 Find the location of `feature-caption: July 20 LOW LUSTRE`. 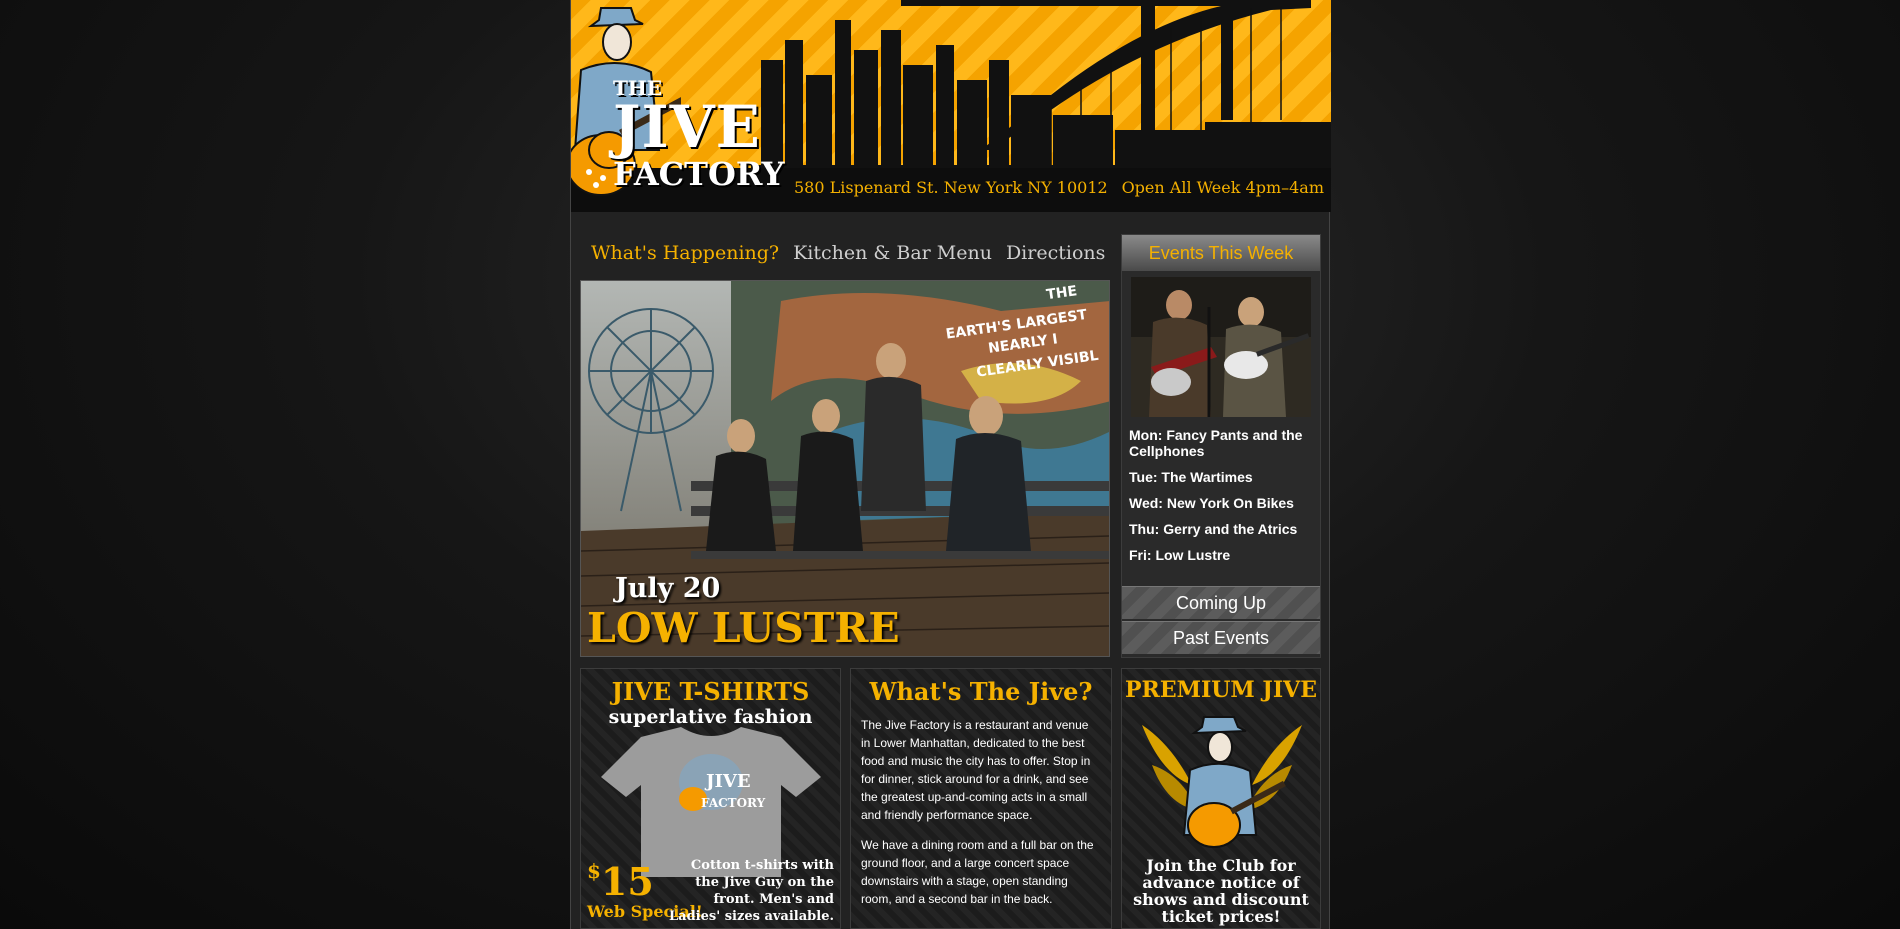

feature-caption: July 20 LOW LUSTRE is located at coordinates (743, 612).